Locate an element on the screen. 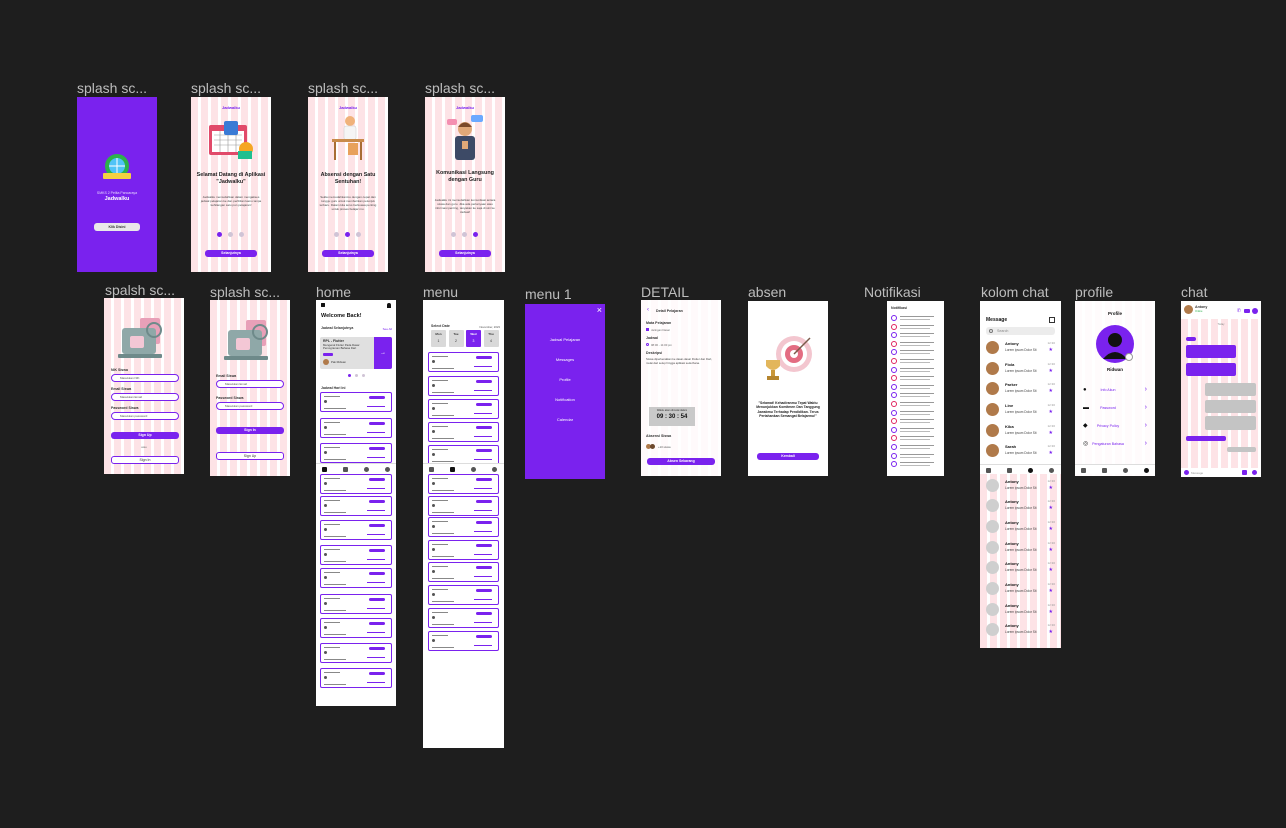 The image size is (1286, 828). drawer-item-profile: Profile is located at coordinates (565, 379).